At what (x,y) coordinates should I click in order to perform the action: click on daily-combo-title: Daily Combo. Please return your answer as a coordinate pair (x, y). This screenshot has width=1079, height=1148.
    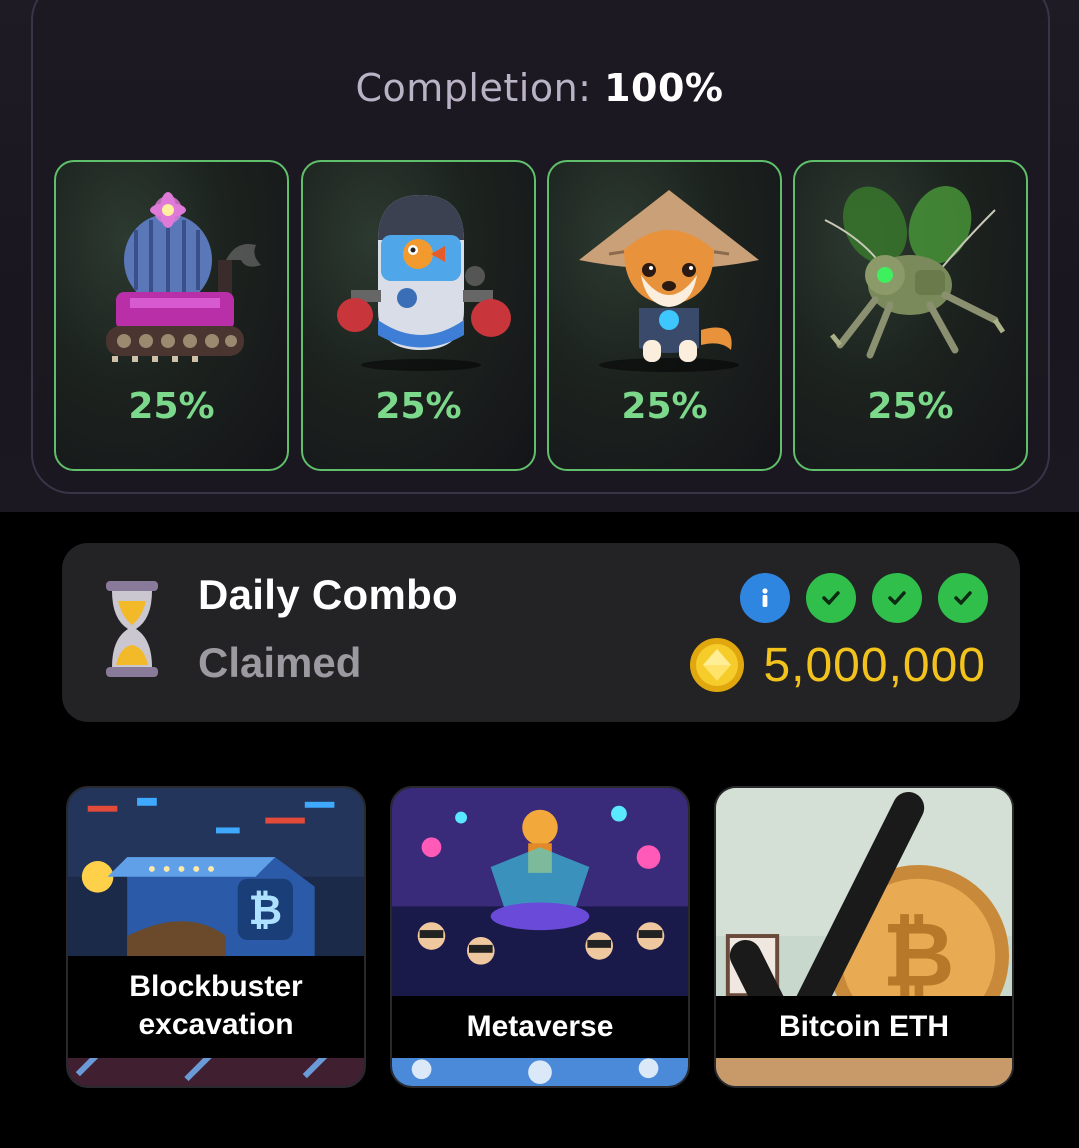
    Looking at the image, I should click on (328, 594).